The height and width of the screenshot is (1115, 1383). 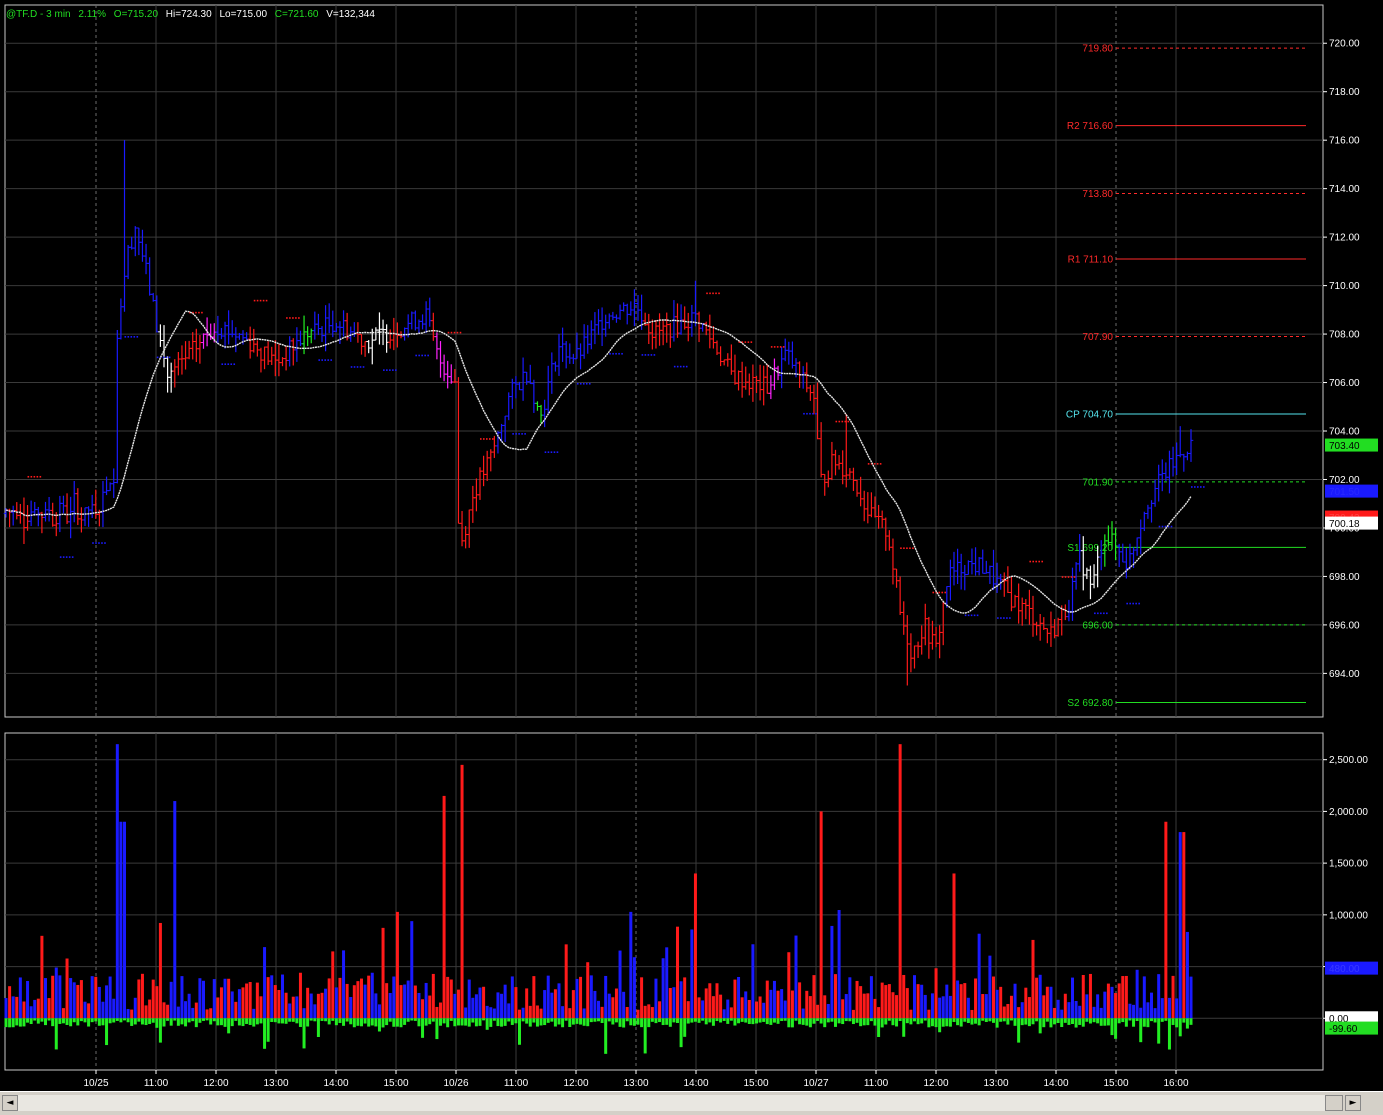 What do you see at coordinates (516, 1083) in the screenshot?
I see `time-tick-label: 11:00` at bounding box center [516, 1083].